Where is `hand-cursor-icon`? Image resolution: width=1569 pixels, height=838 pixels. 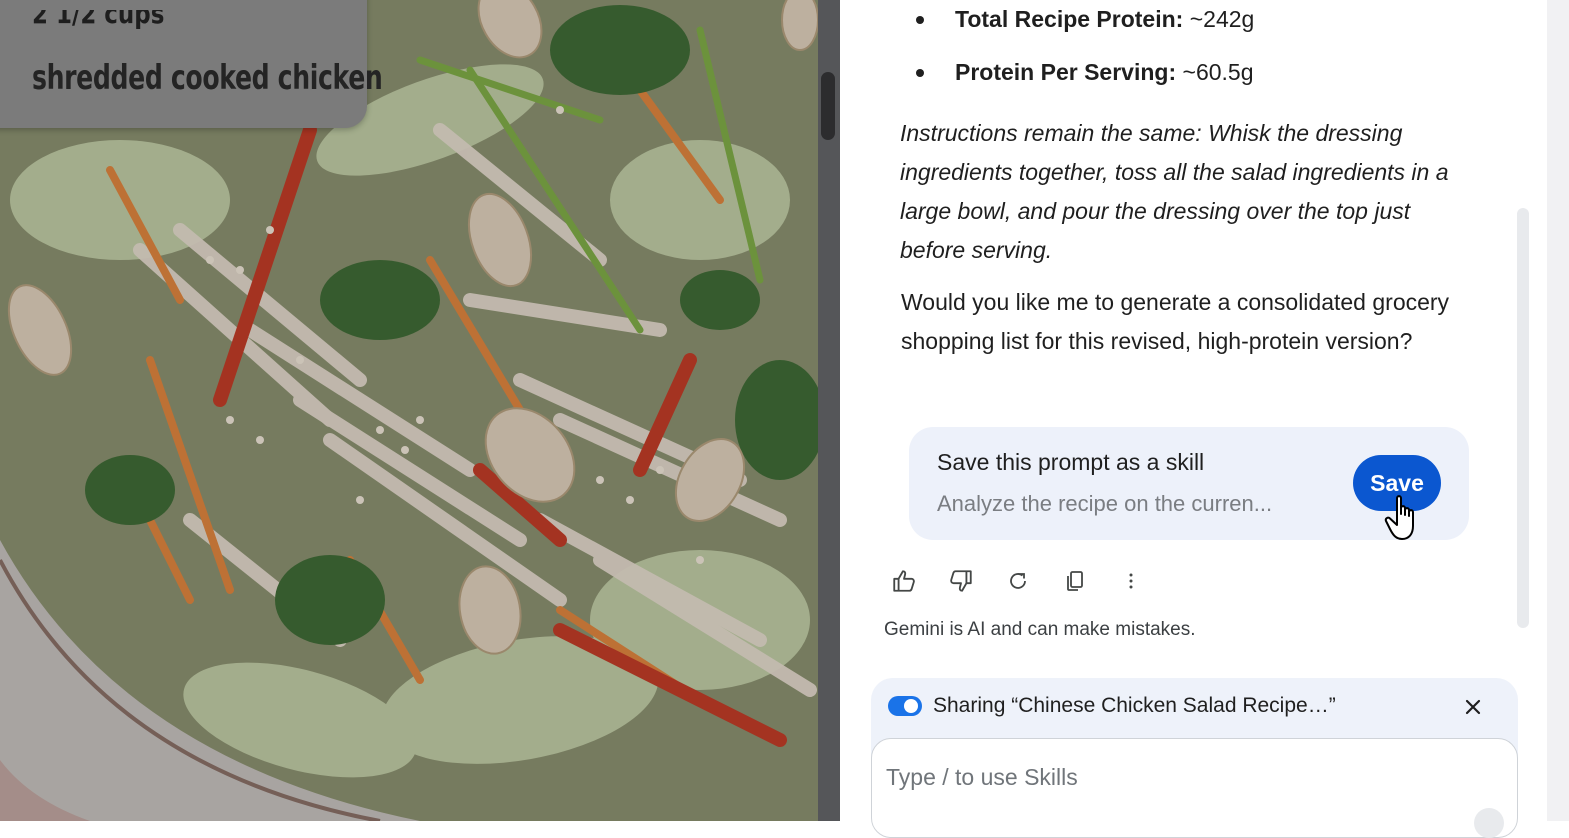
hand-cursor-icon is located at coordinates (1399, 517).